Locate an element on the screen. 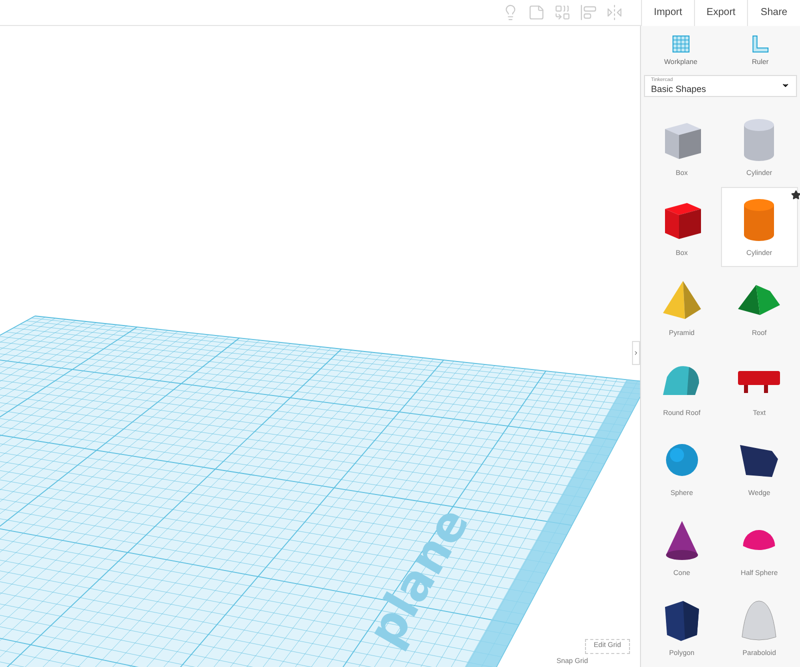 This screenshot has width=800, height=667. panel-collapse-button is located at coordinates (636, 353).